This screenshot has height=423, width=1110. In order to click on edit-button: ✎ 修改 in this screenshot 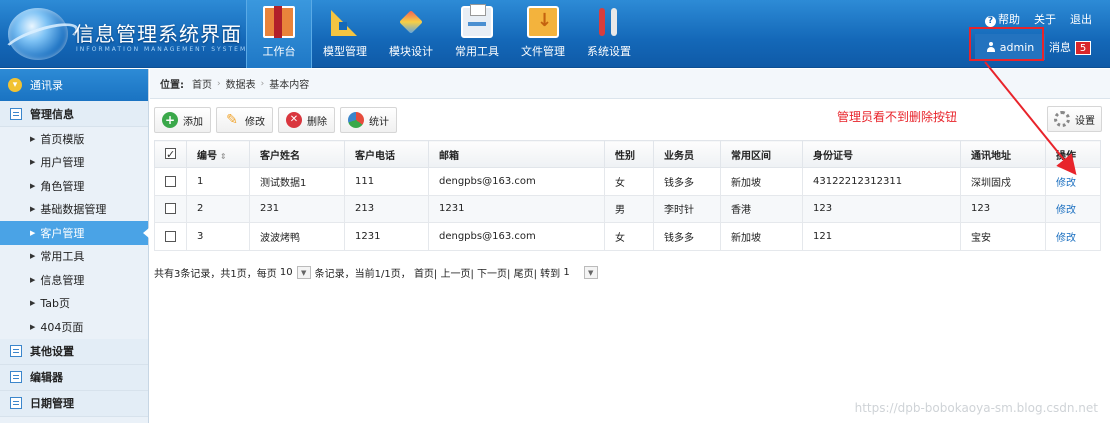, I will do `click(244, 120)`.